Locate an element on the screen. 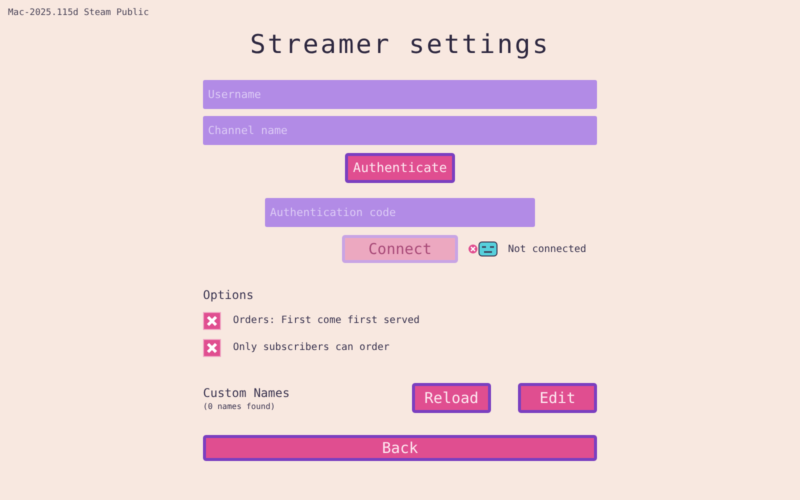 The height and width of the screenshot is (500, 800). channel-field: Channel name is located at coordinates (400, 130).